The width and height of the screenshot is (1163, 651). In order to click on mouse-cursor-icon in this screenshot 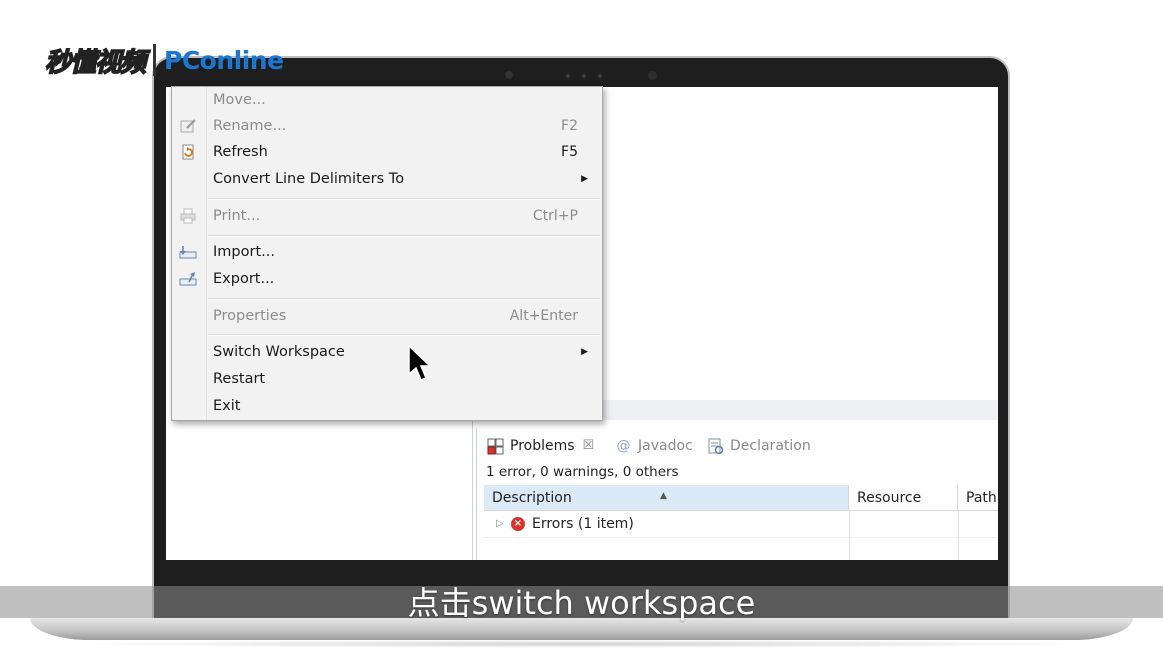, I will do `click(419, 362)`.